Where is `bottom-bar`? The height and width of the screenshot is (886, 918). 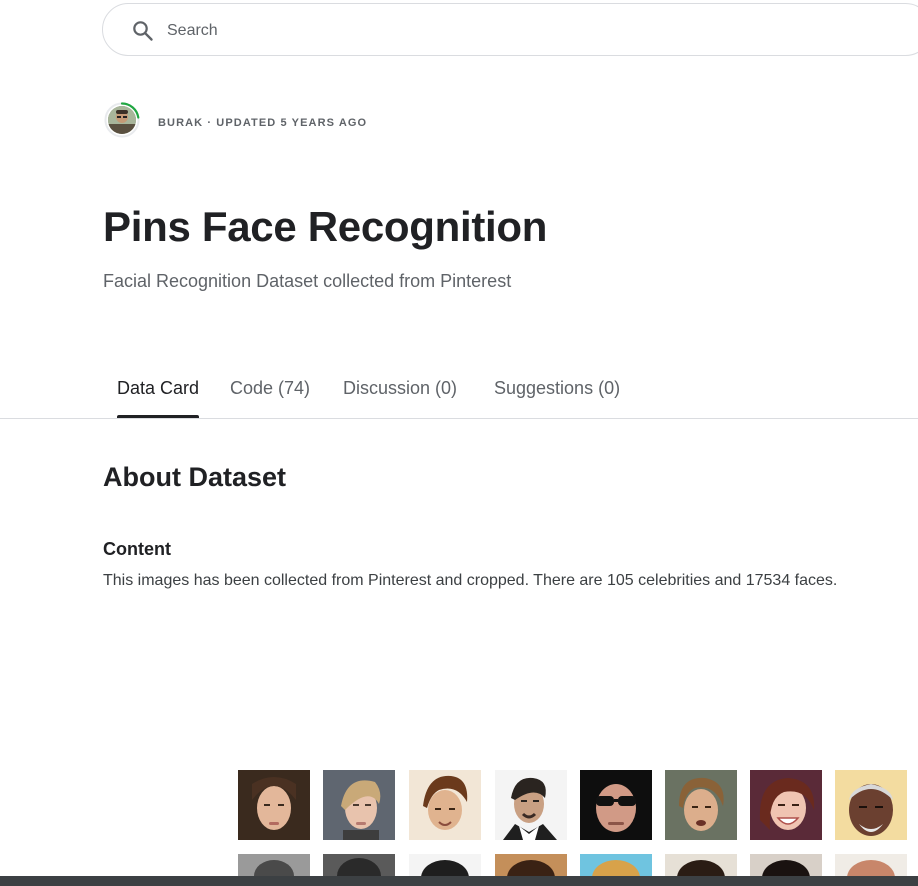 bottom-bar is located at coordinates (459, 881).